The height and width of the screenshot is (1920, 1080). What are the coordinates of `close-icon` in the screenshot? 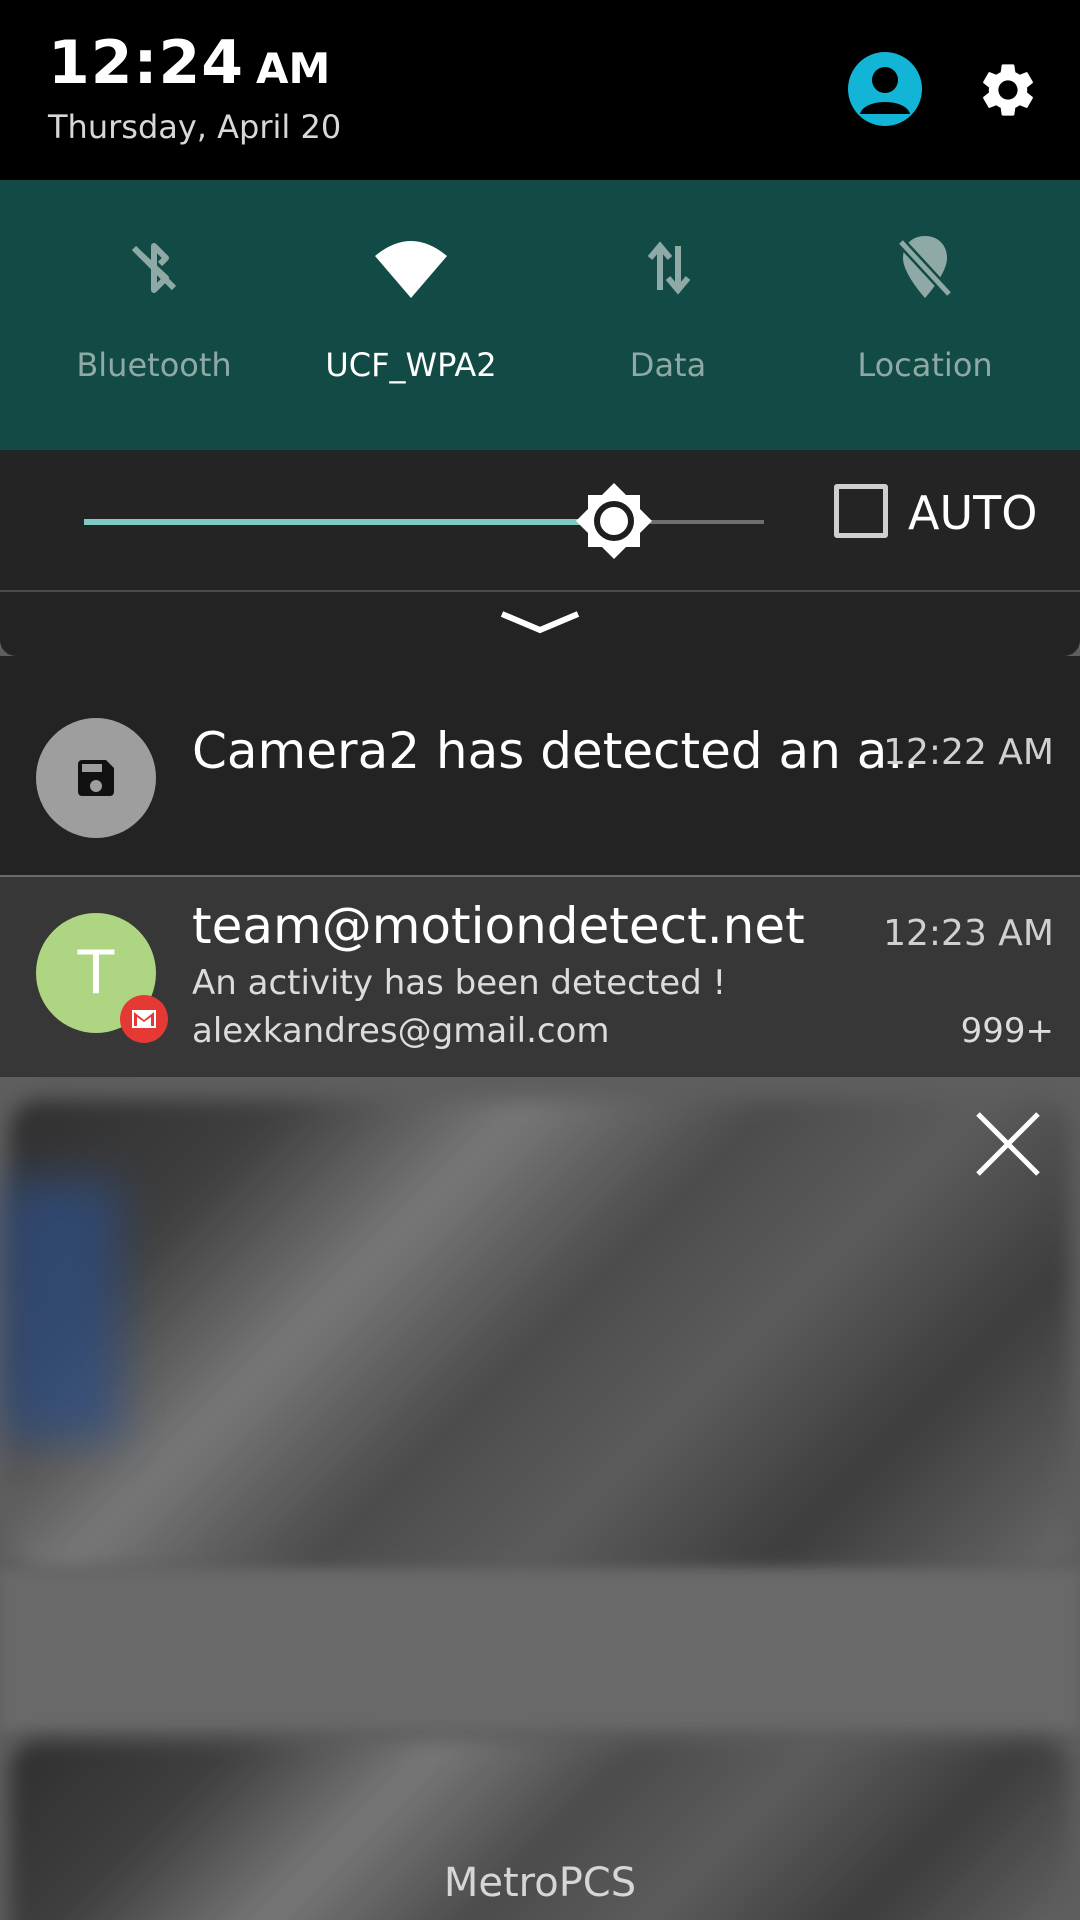 It's located at (1008, 1144).